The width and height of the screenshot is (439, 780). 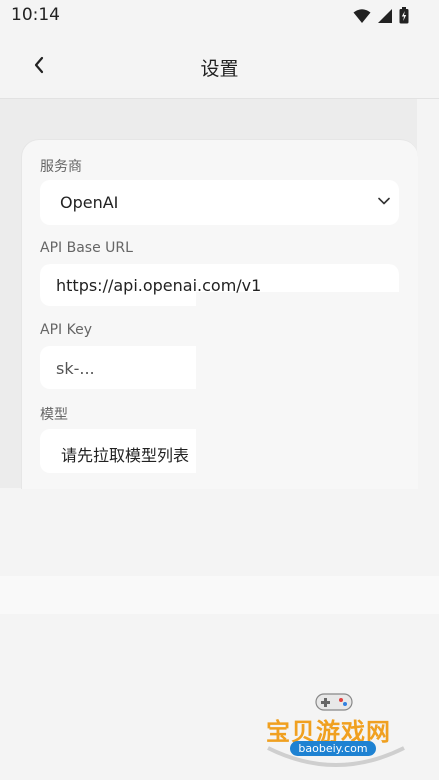 What do you see at coordinates (219, 202) in the screenshot?
I see `provider-select: OpenAI` at bounding box center [219, 202].